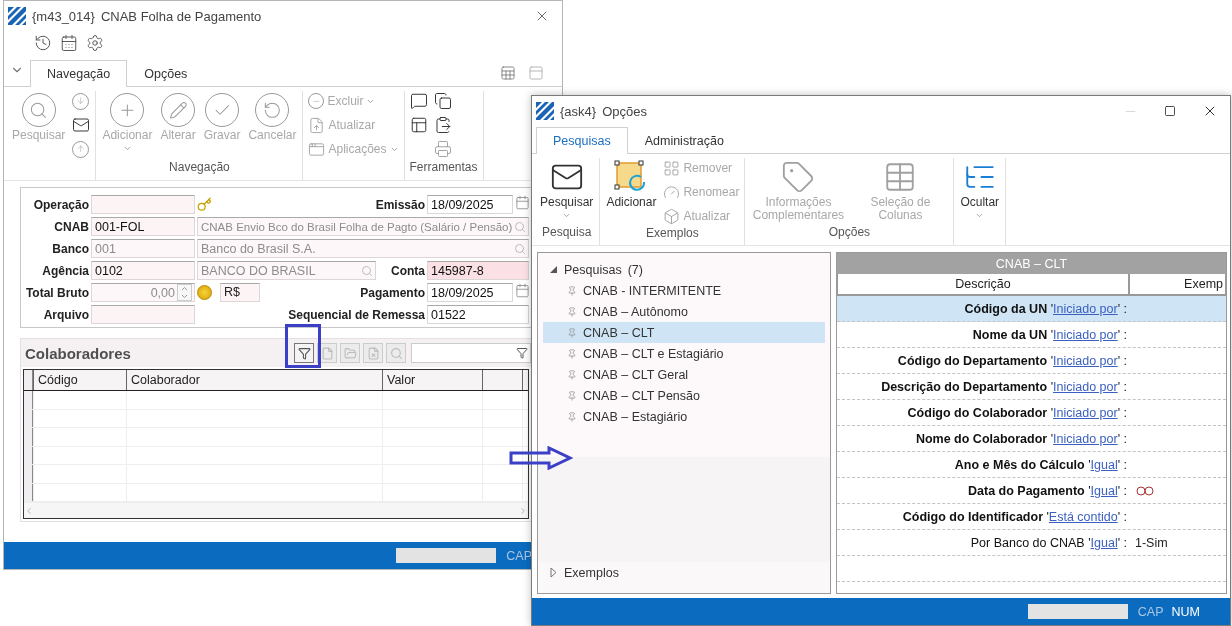  Describe the element at coordinates (1146, 490) in the screenshot. I see `link-icon` at that location.